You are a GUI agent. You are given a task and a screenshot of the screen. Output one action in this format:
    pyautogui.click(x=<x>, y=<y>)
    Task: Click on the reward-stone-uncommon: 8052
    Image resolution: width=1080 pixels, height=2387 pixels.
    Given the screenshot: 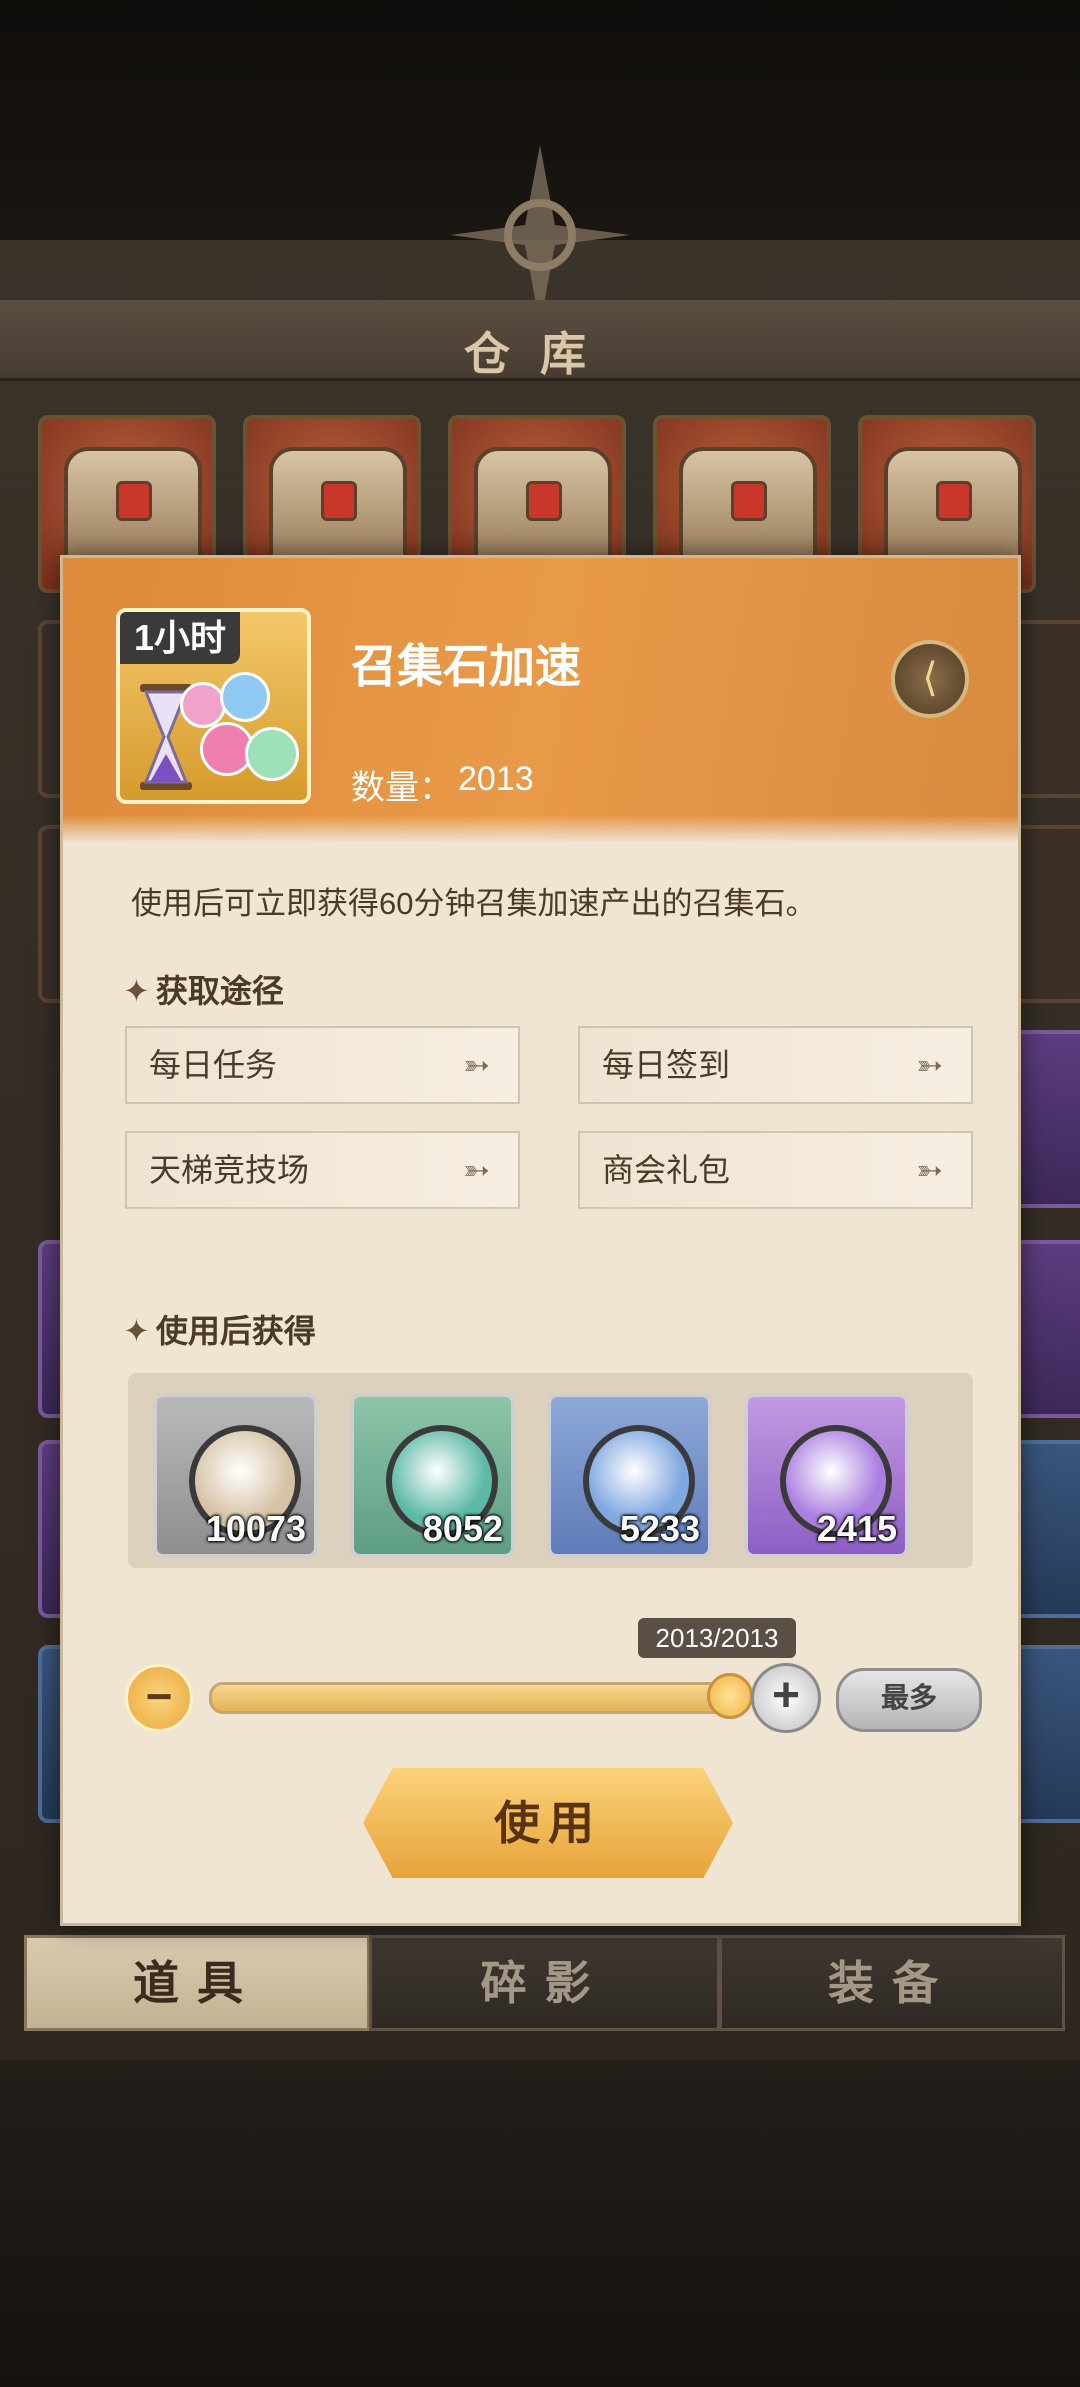 What is the action you would take?
    pyautogui.click(x=432, y=1475)
    